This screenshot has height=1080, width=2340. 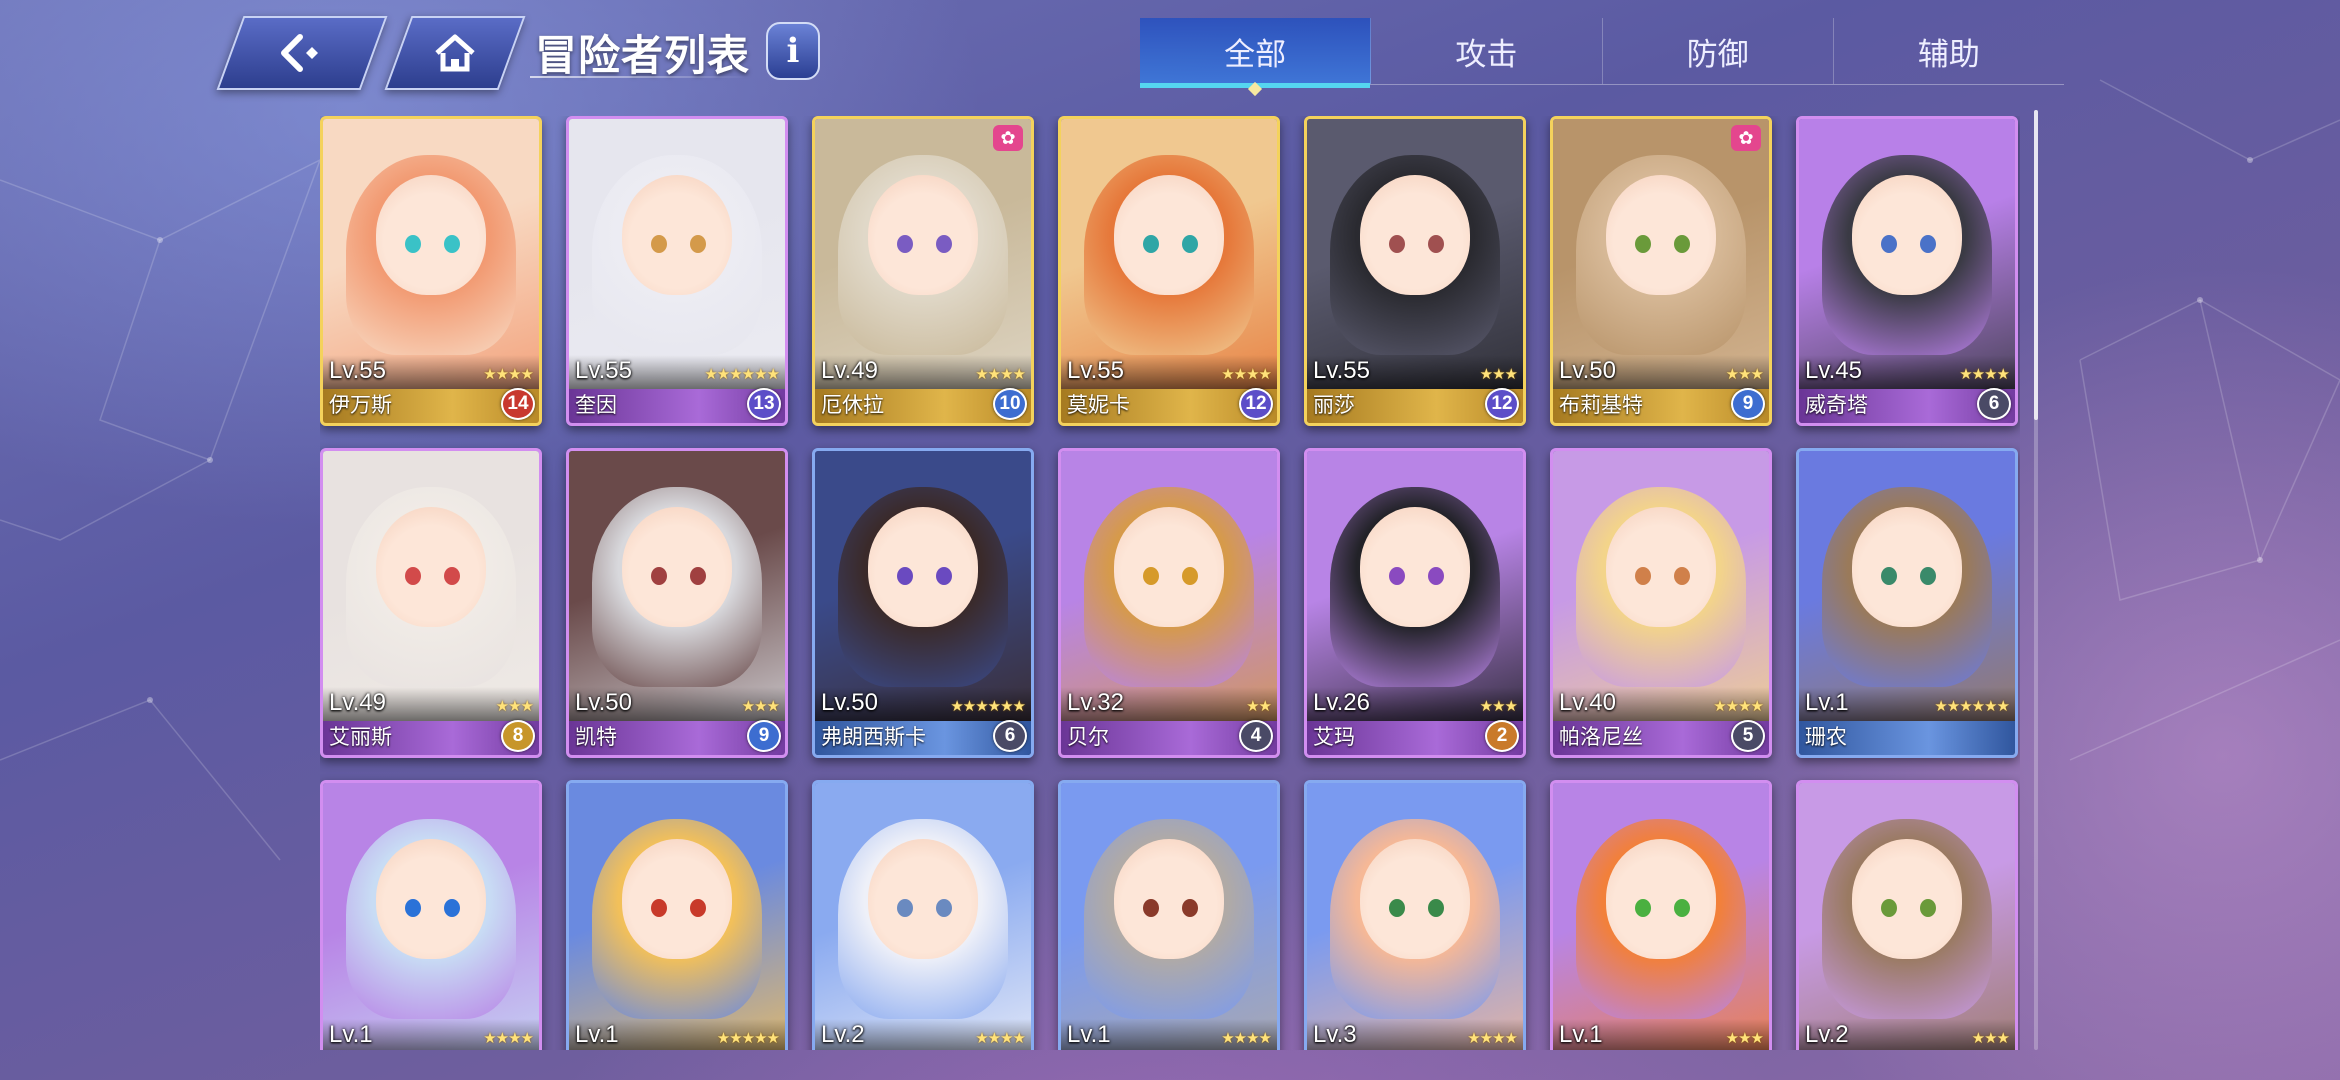 What do you see at coordinates (1256, 57) in the screenshot?
I see `tab-all: 全部` at bounding box center [1256, 57].